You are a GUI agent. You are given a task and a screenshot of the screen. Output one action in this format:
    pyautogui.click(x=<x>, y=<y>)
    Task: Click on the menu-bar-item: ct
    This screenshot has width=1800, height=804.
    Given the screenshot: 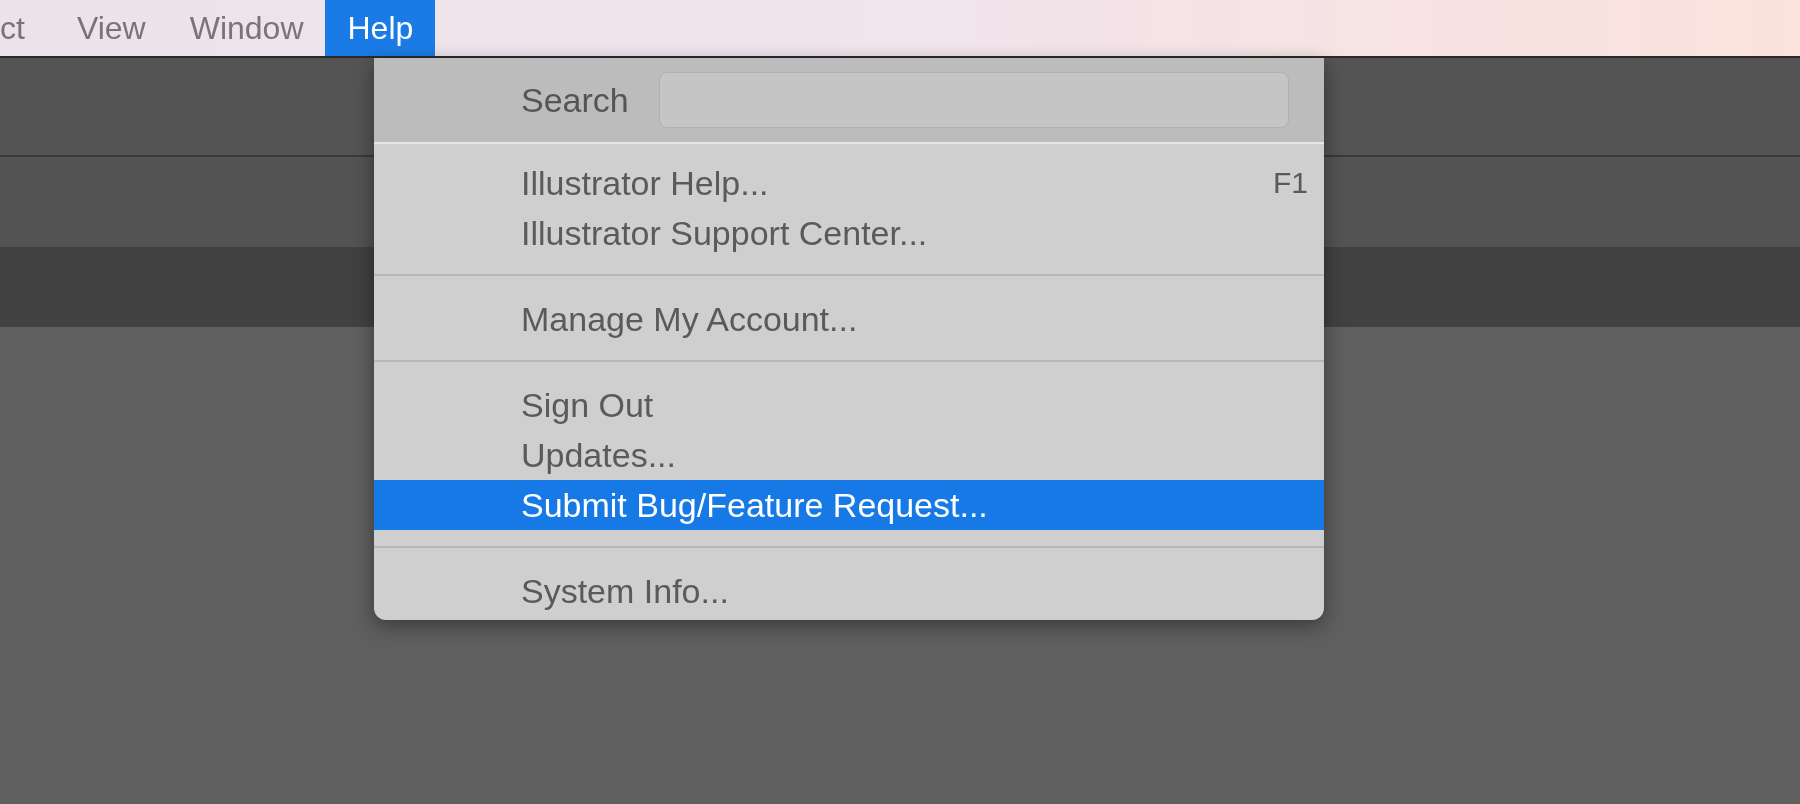 What is the action you would take?
    pyautogui.click(x=27, y=28)
    